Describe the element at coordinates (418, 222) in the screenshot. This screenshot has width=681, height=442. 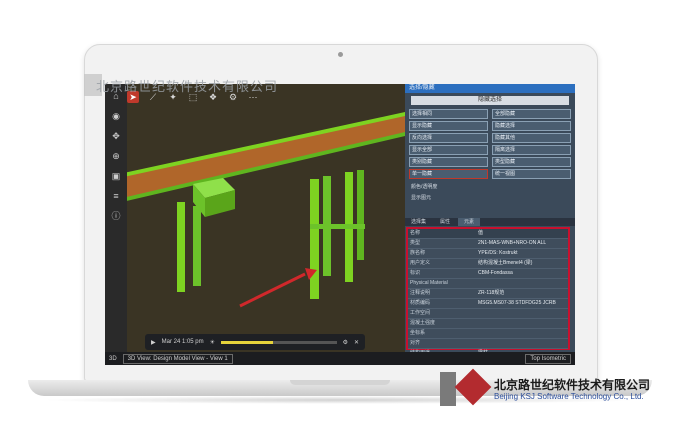
I see `panel-tab: 选择集` at that location.